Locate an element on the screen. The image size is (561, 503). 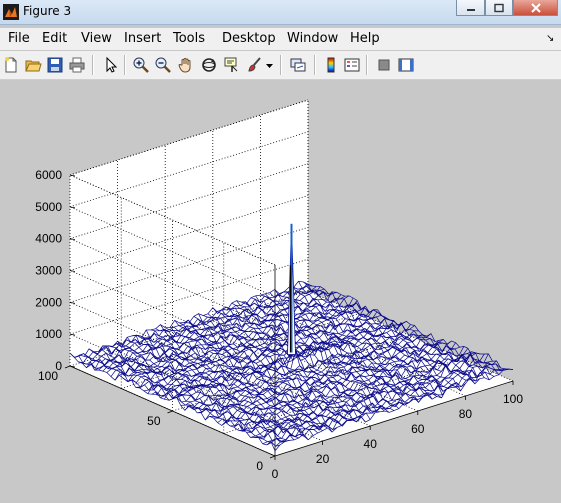
z-tick-label: 3000 is located at coordinates (48, 271).